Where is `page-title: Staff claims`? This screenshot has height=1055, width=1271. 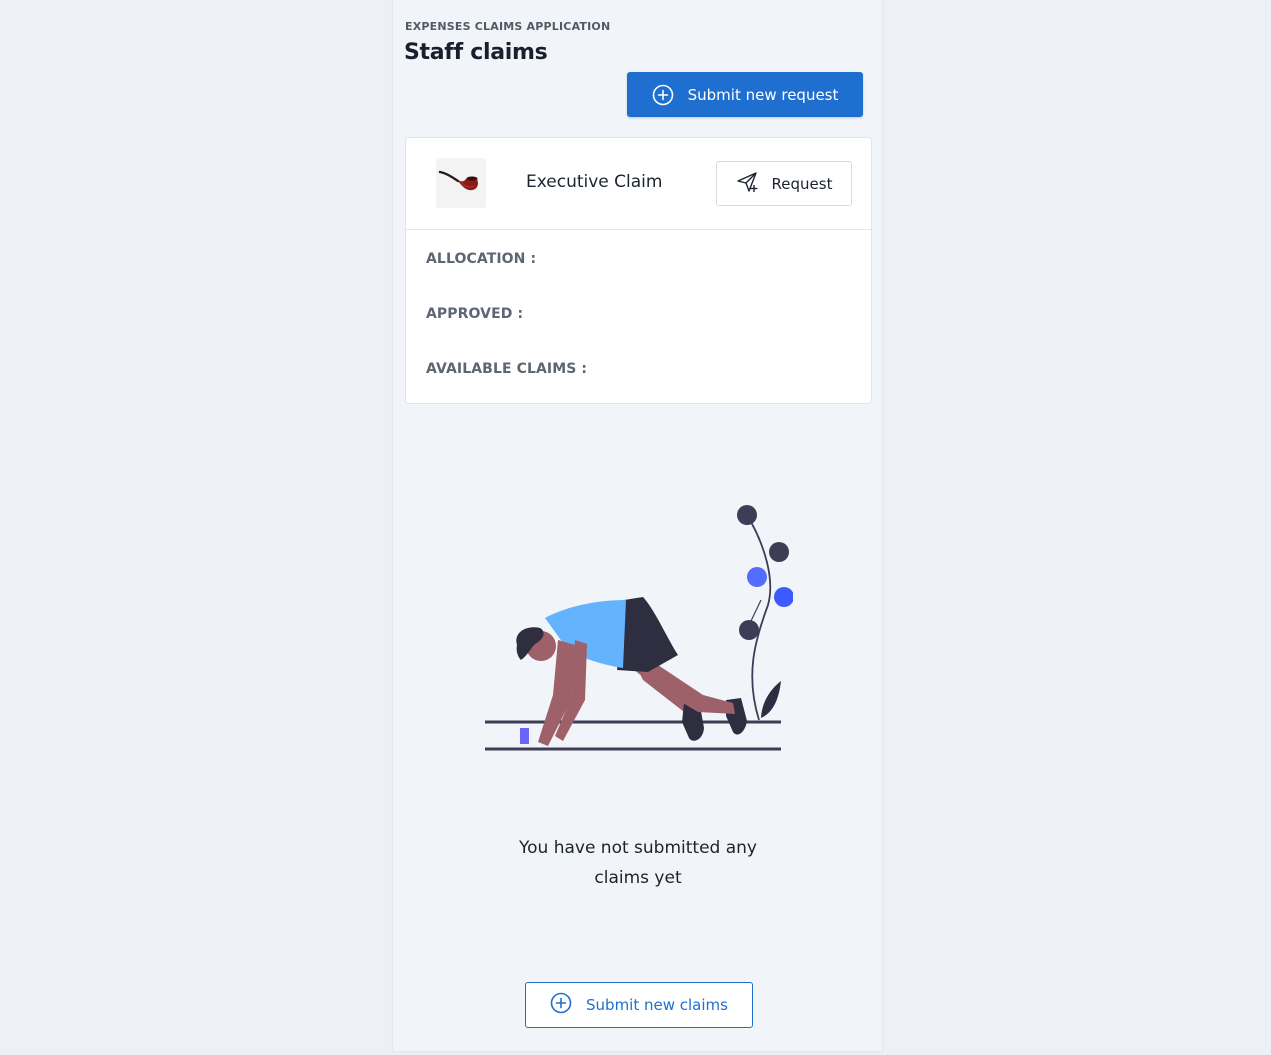 page-title: Staff claims is located at coordinates (476, 52).